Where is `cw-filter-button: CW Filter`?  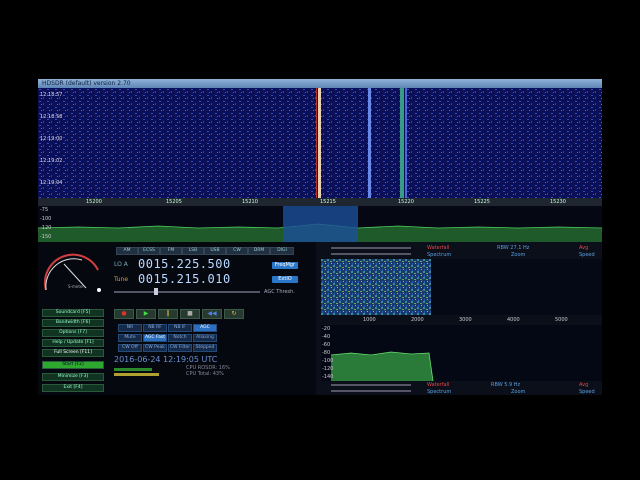 cw-filter-button: CW Filter is located at coordinates (180, 348).